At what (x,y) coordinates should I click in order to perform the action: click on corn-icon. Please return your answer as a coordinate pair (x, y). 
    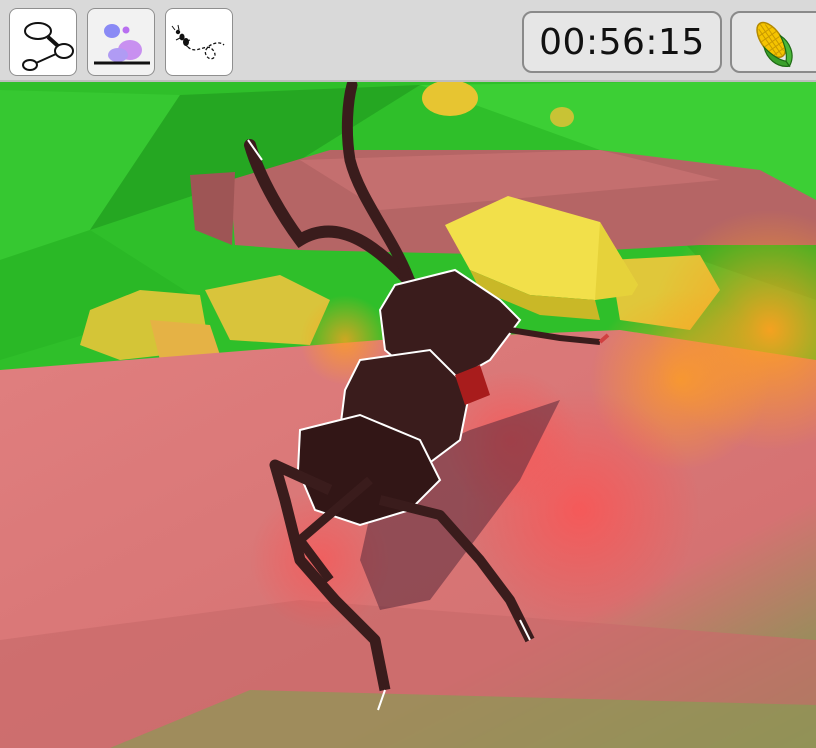
    Looking at the image, I should click on (774, 44).